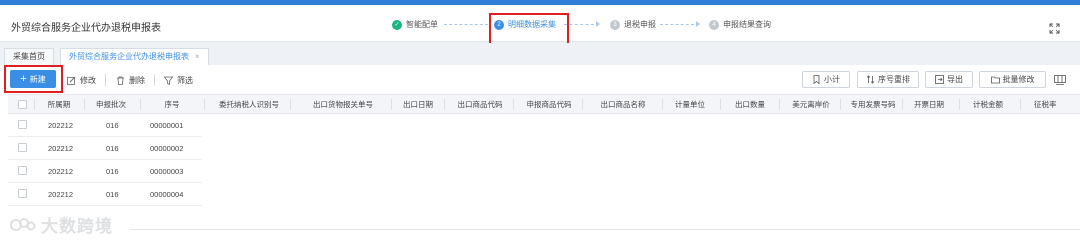 The height and width of the screenshot is (244, 1080). What do you see at coordinates (137, 80) in the screenshot?
I see `delete-label: 删除` at bounding box center [137, 80].